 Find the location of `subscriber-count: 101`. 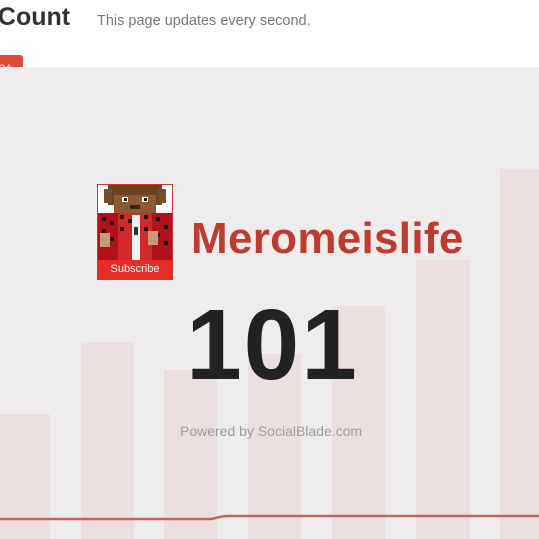

subscriber-count: 101 is located at coordinates (272, 345).